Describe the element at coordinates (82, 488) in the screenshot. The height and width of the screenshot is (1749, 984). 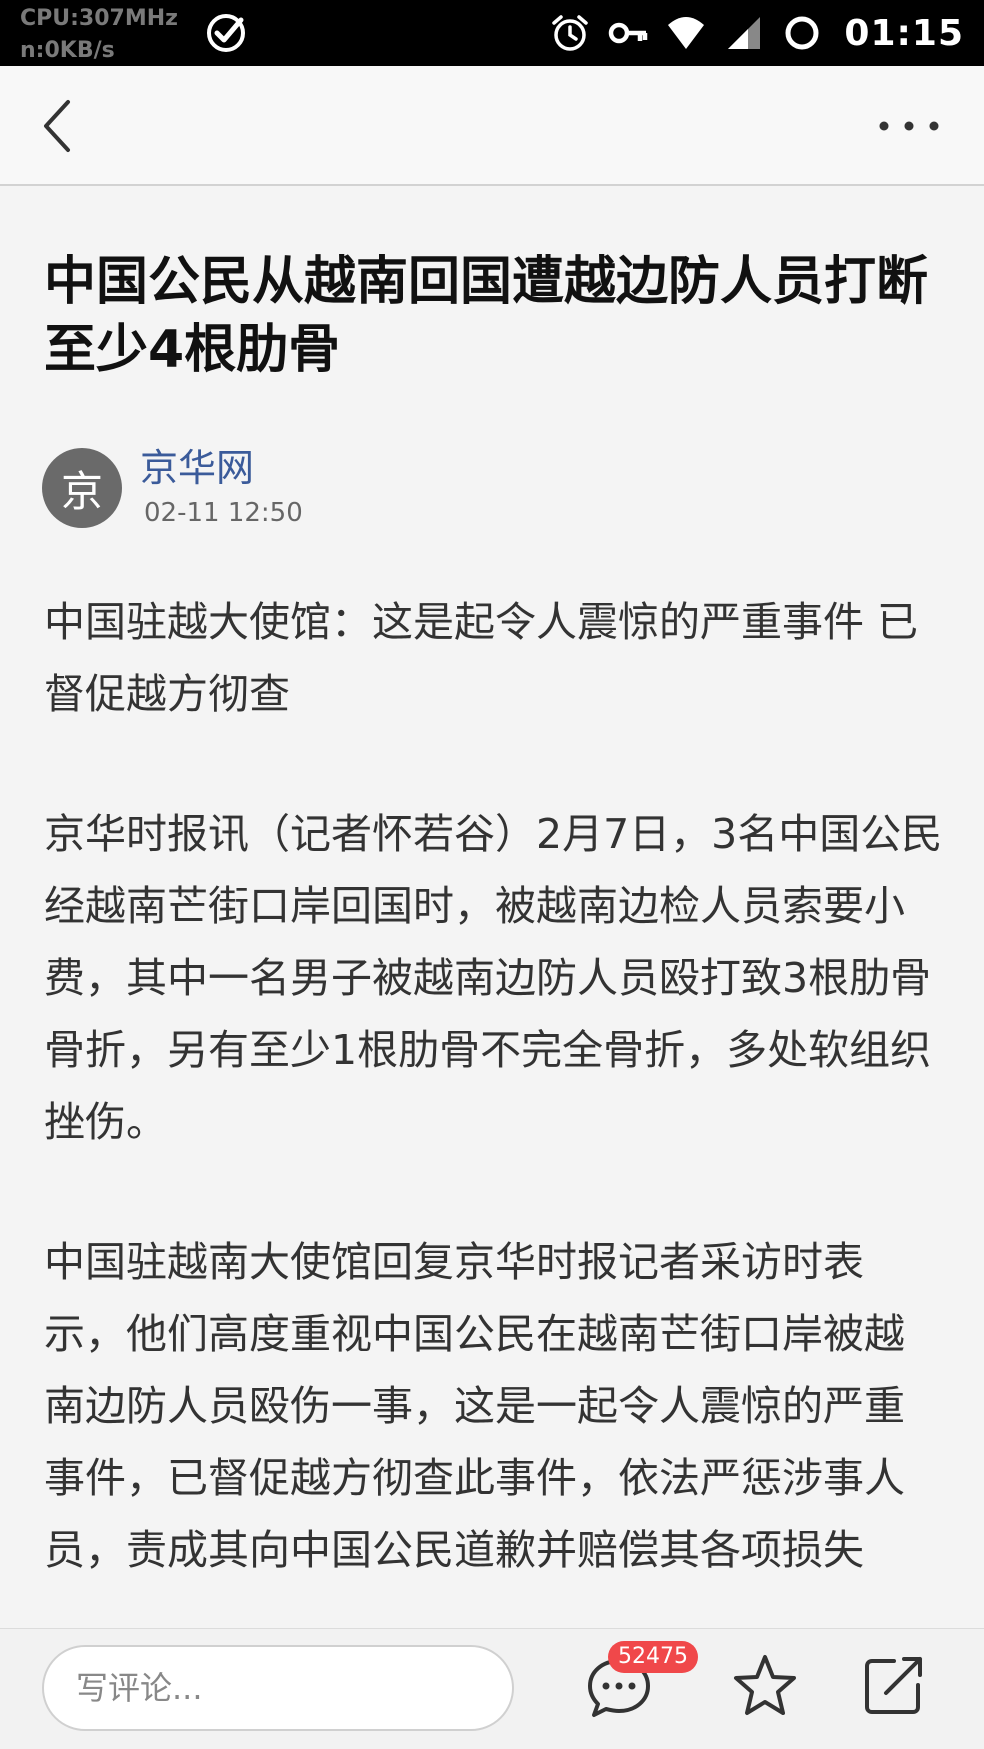
I see `source-avatar: 京` at that location.